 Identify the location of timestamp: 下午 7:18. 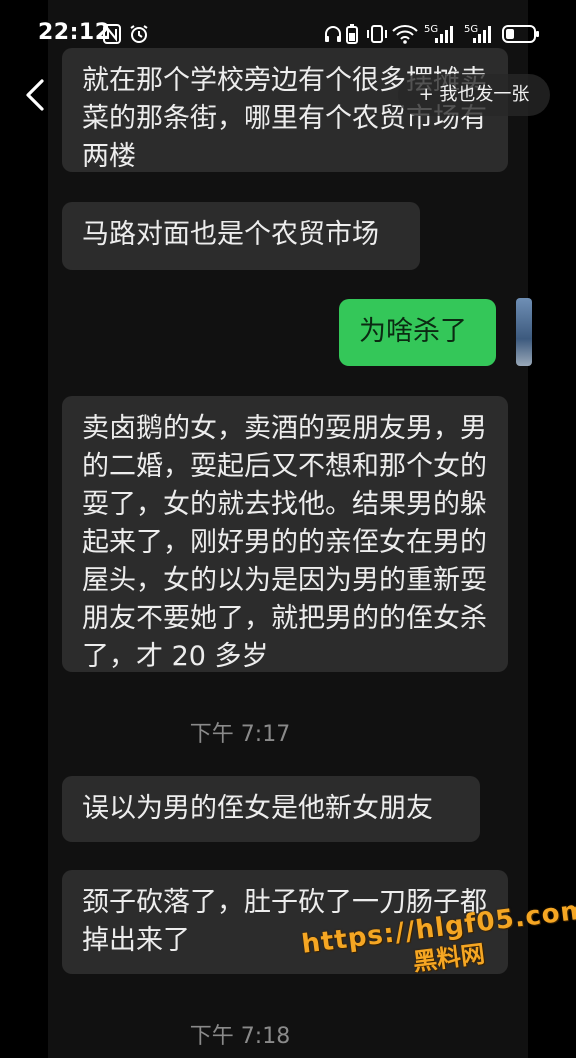
(240, 1036).